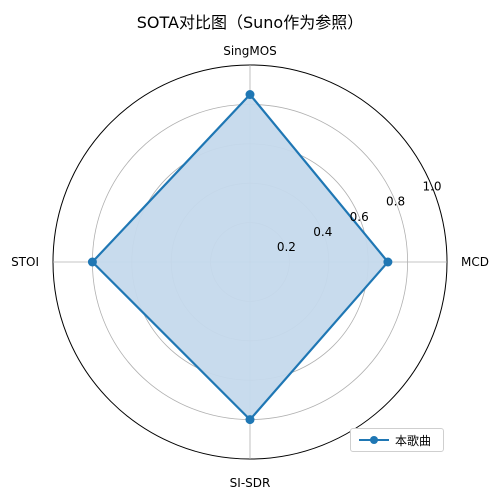 This screenshot has height=500, width=500. I want to click on chart-title: SOTA对比图（Suno作为参照）, so click(250, 22).